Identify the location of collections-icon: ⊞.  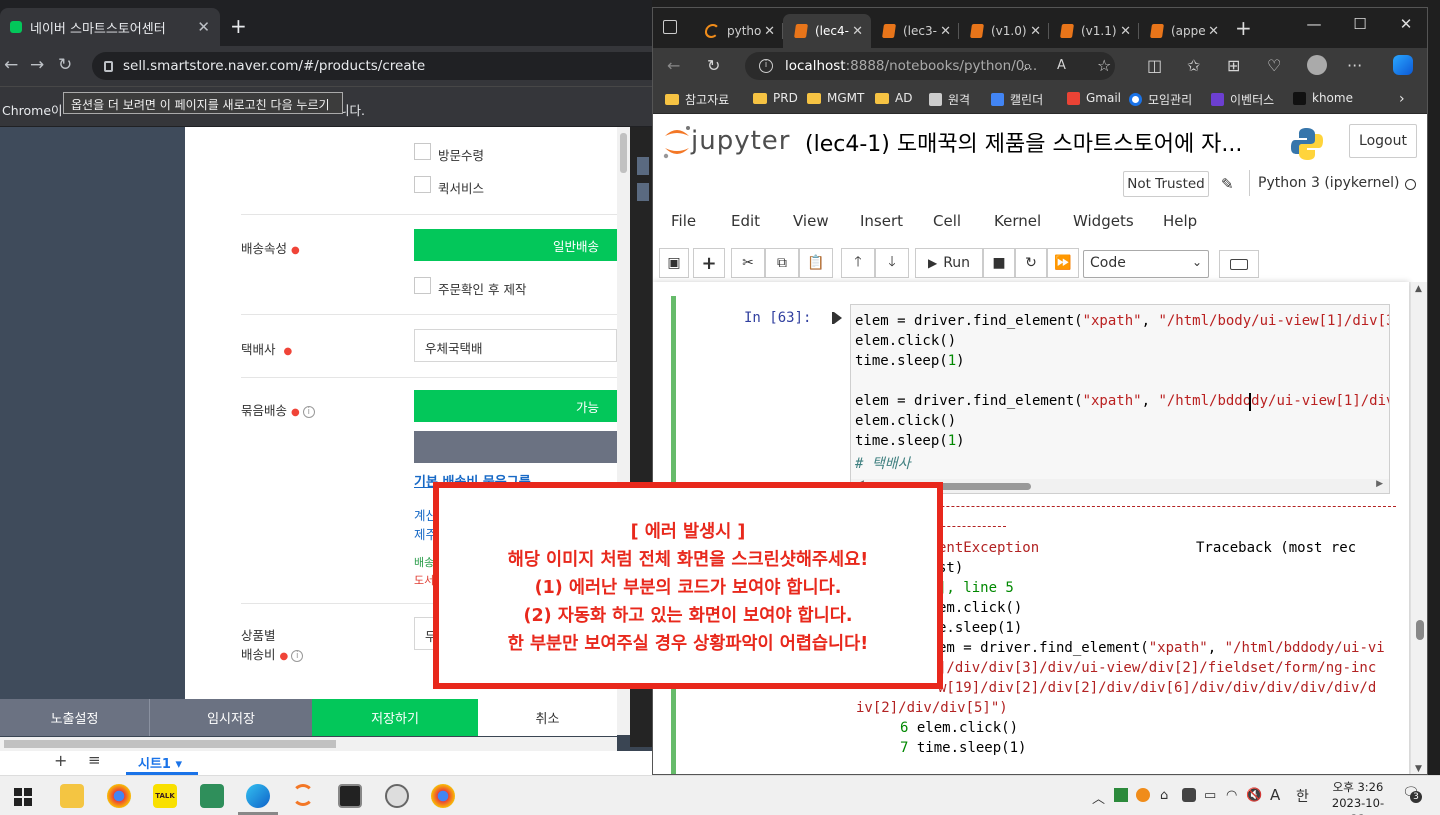
(1233, 65).